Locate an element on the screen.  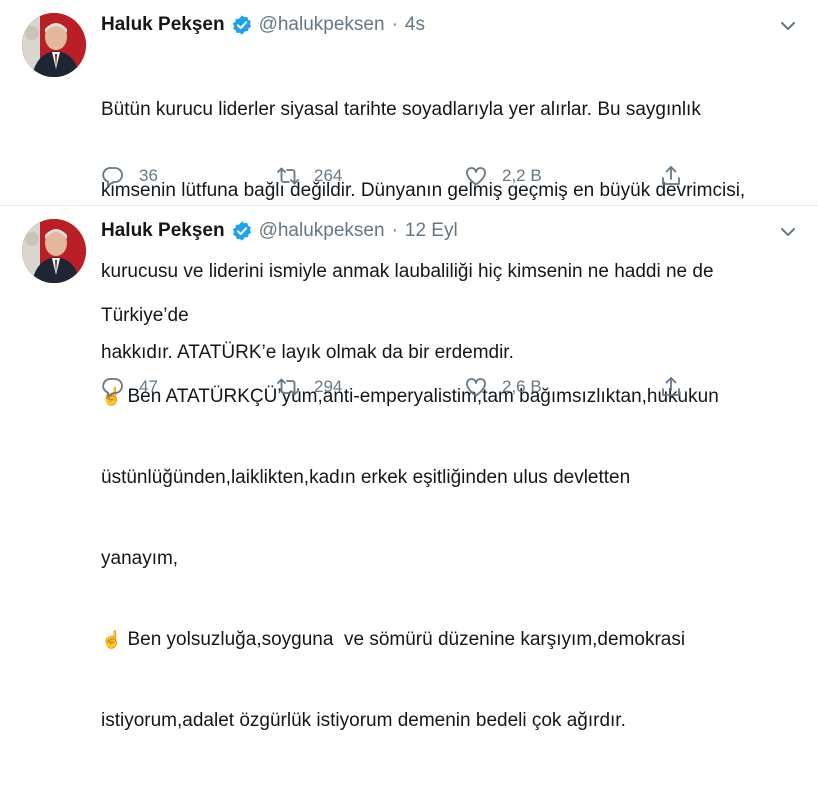
like-button: 2,2 B is located at coordinates (503, 176).